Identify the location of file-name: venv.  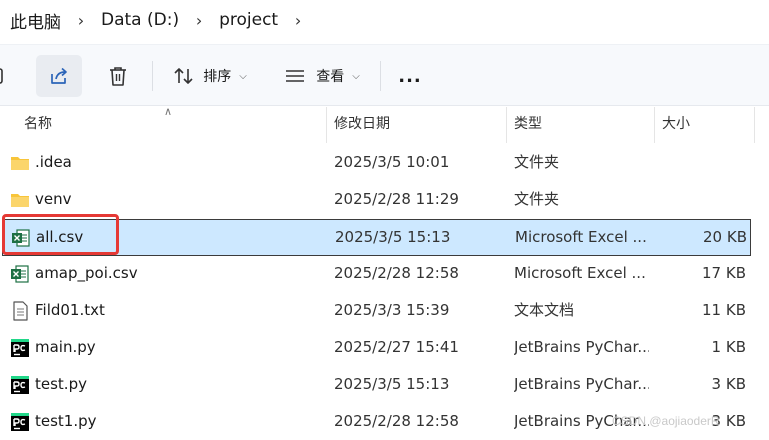
(53, 199).